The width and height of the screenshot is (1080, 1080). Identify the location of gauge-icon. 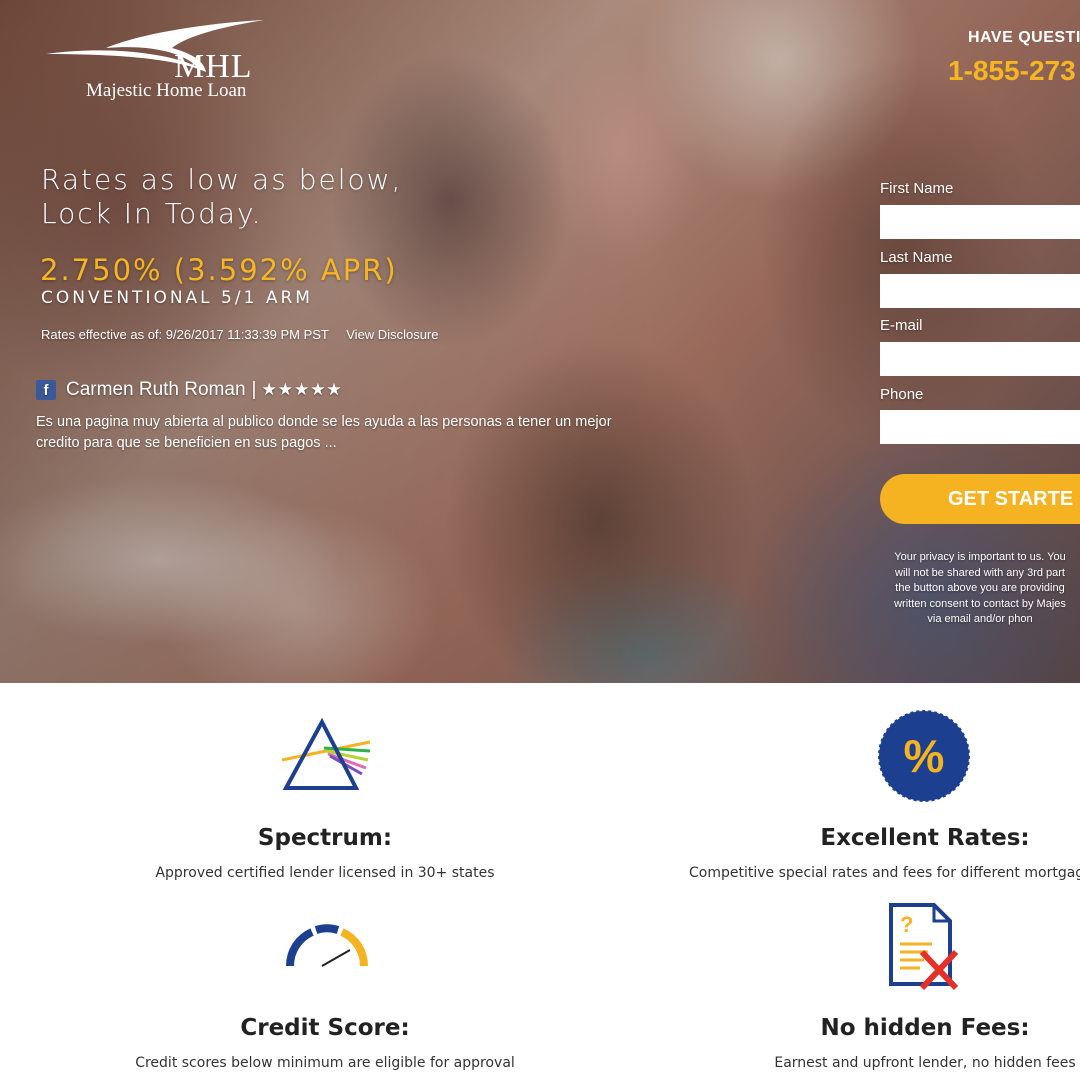
(327, 945).